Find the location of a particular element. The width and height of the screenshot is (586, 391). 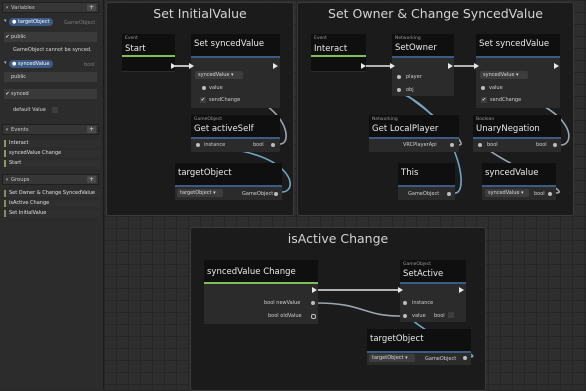

node-get-localplayer: Networking Get LocalPlayer VRCPlayerApi is located at coordinates (414, 133).